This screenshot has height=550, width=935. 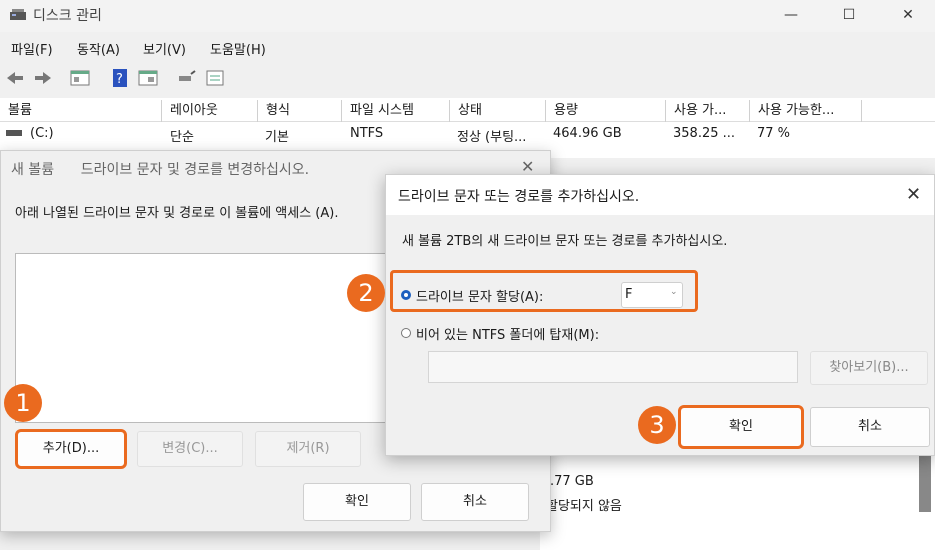 I want to click on remove-button: 제거(R), so click(x=308, y=449).